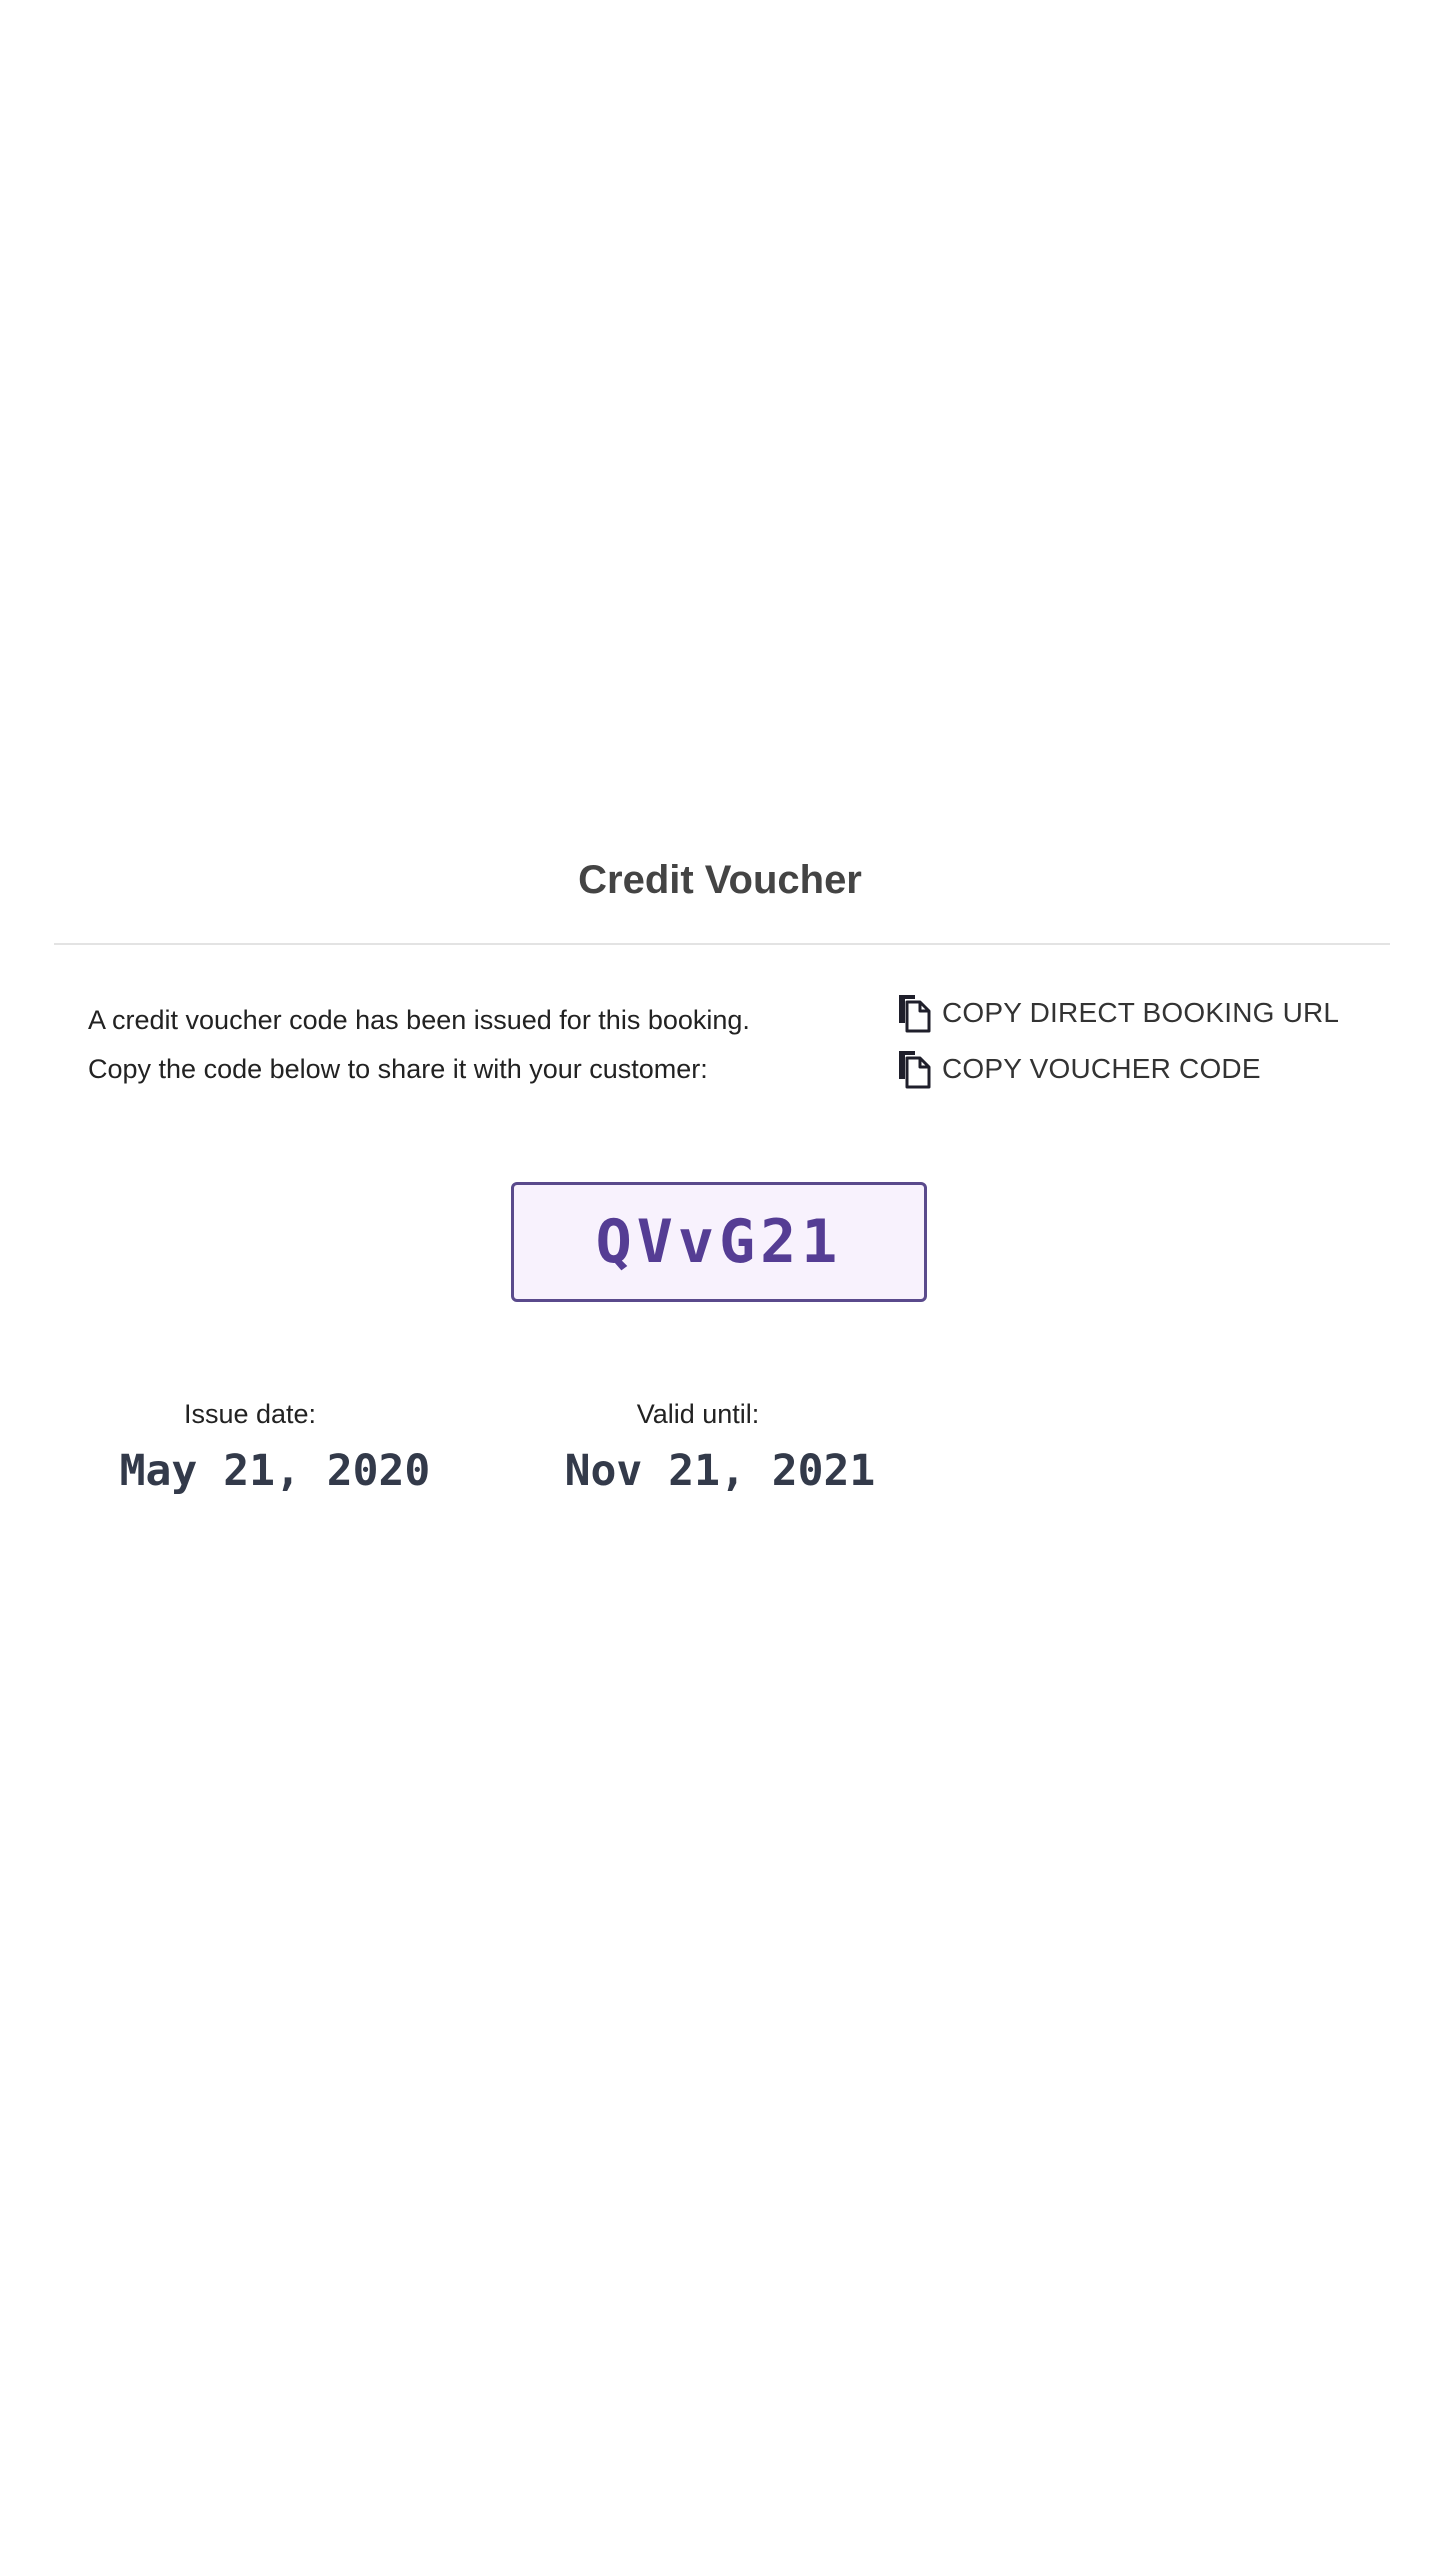  I want to click on page-title: Credit Voucher, so click(720, 880).